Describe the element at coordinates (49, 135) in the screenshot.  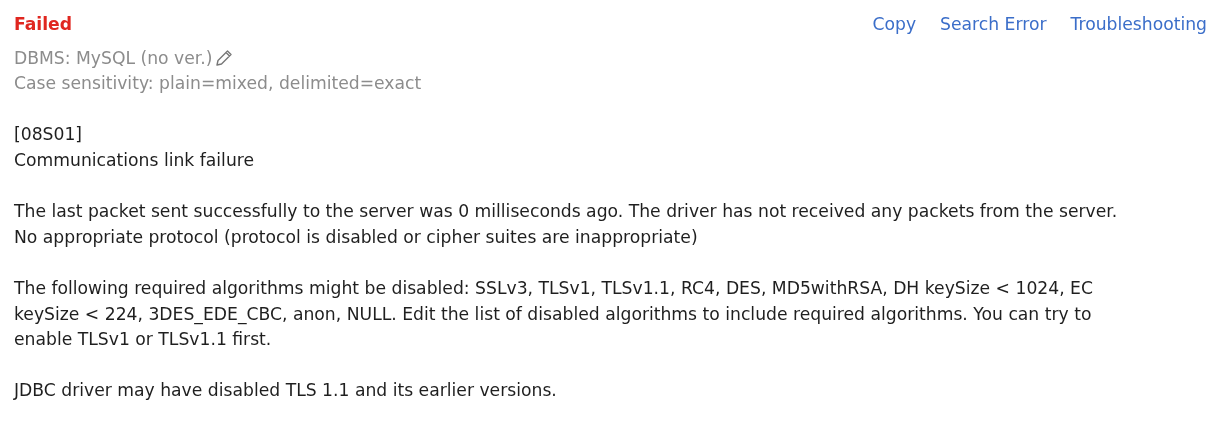
I see `message-text: [08S01]` at that location.